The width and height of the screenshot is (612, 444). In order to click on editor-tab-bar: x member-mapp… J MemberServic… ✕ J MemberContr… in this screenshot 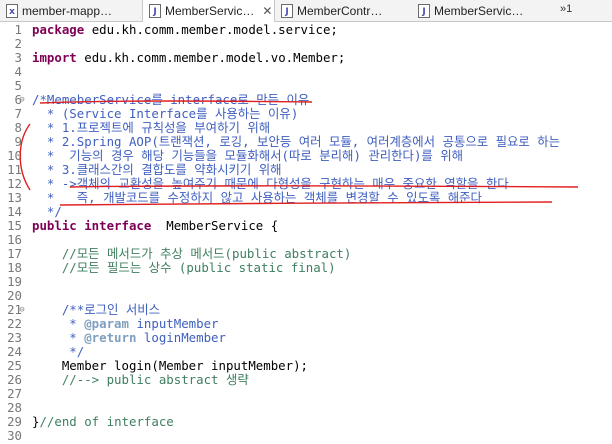, I will do `click(306, 11)`.